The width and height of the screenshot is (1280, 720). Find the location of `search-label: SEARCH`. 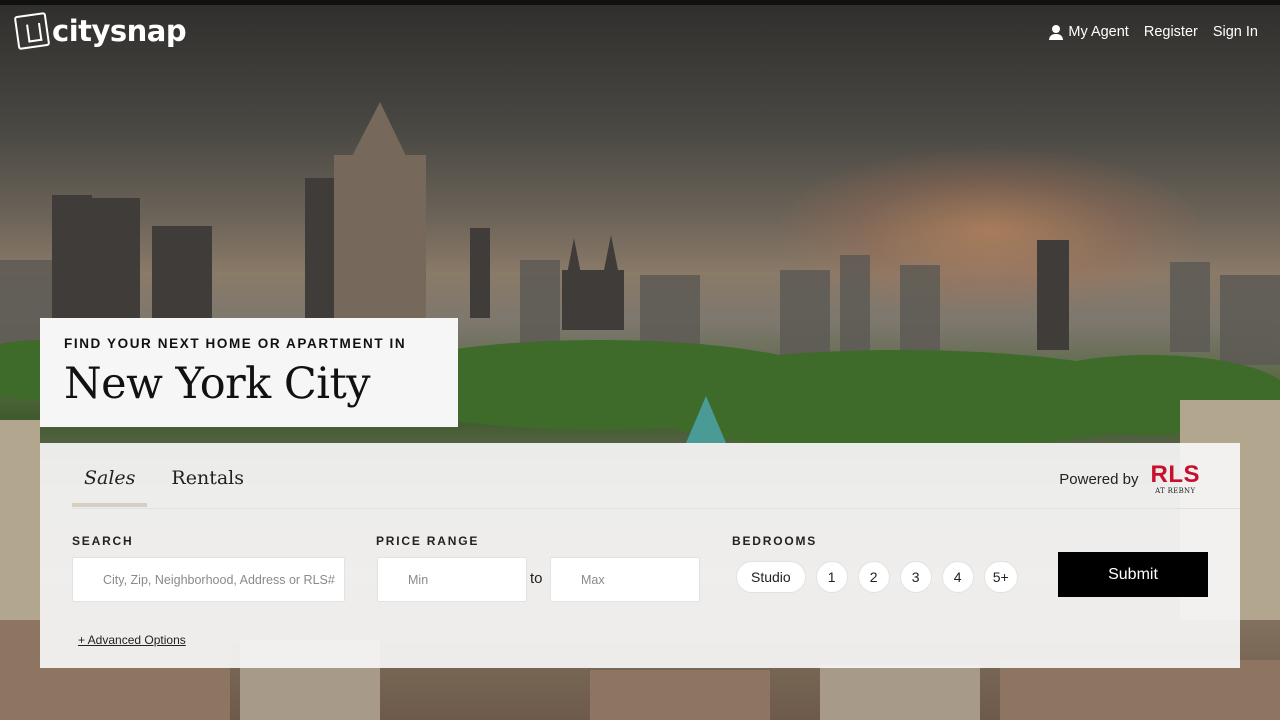

search-label: SEARCH is located at coordinates (103, 541).